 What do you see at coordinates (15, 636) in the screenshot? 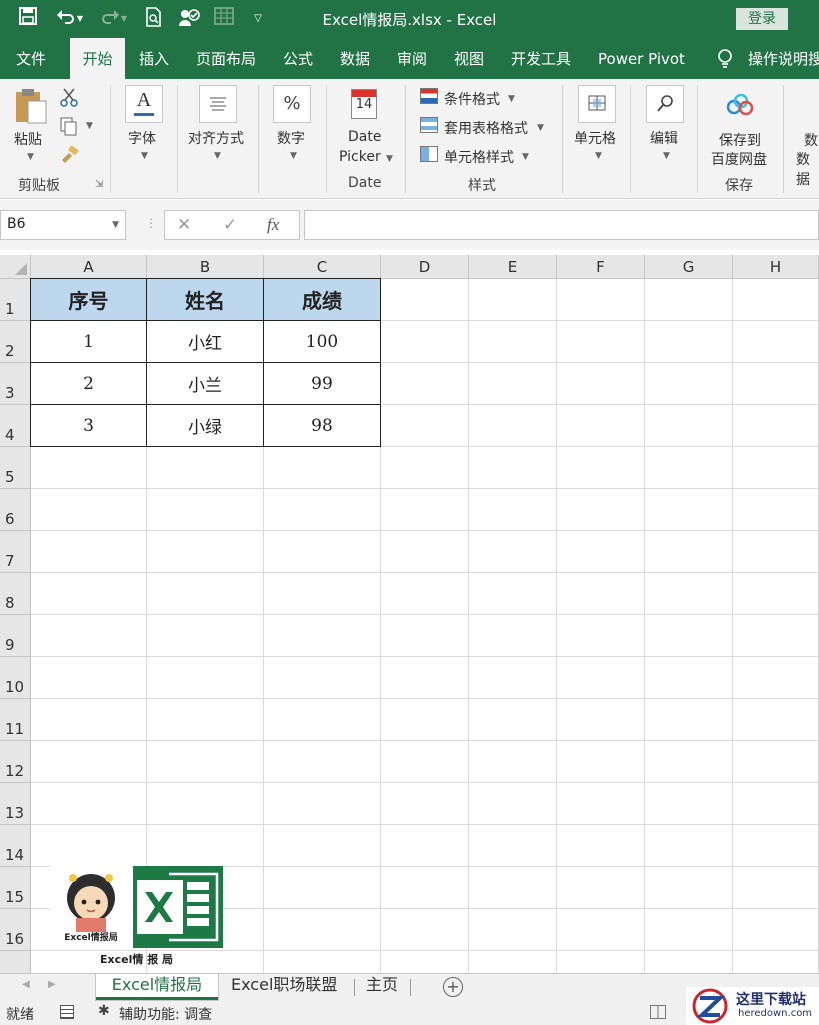
I see `row-header-9: 9` at bounding box center [15, 636].